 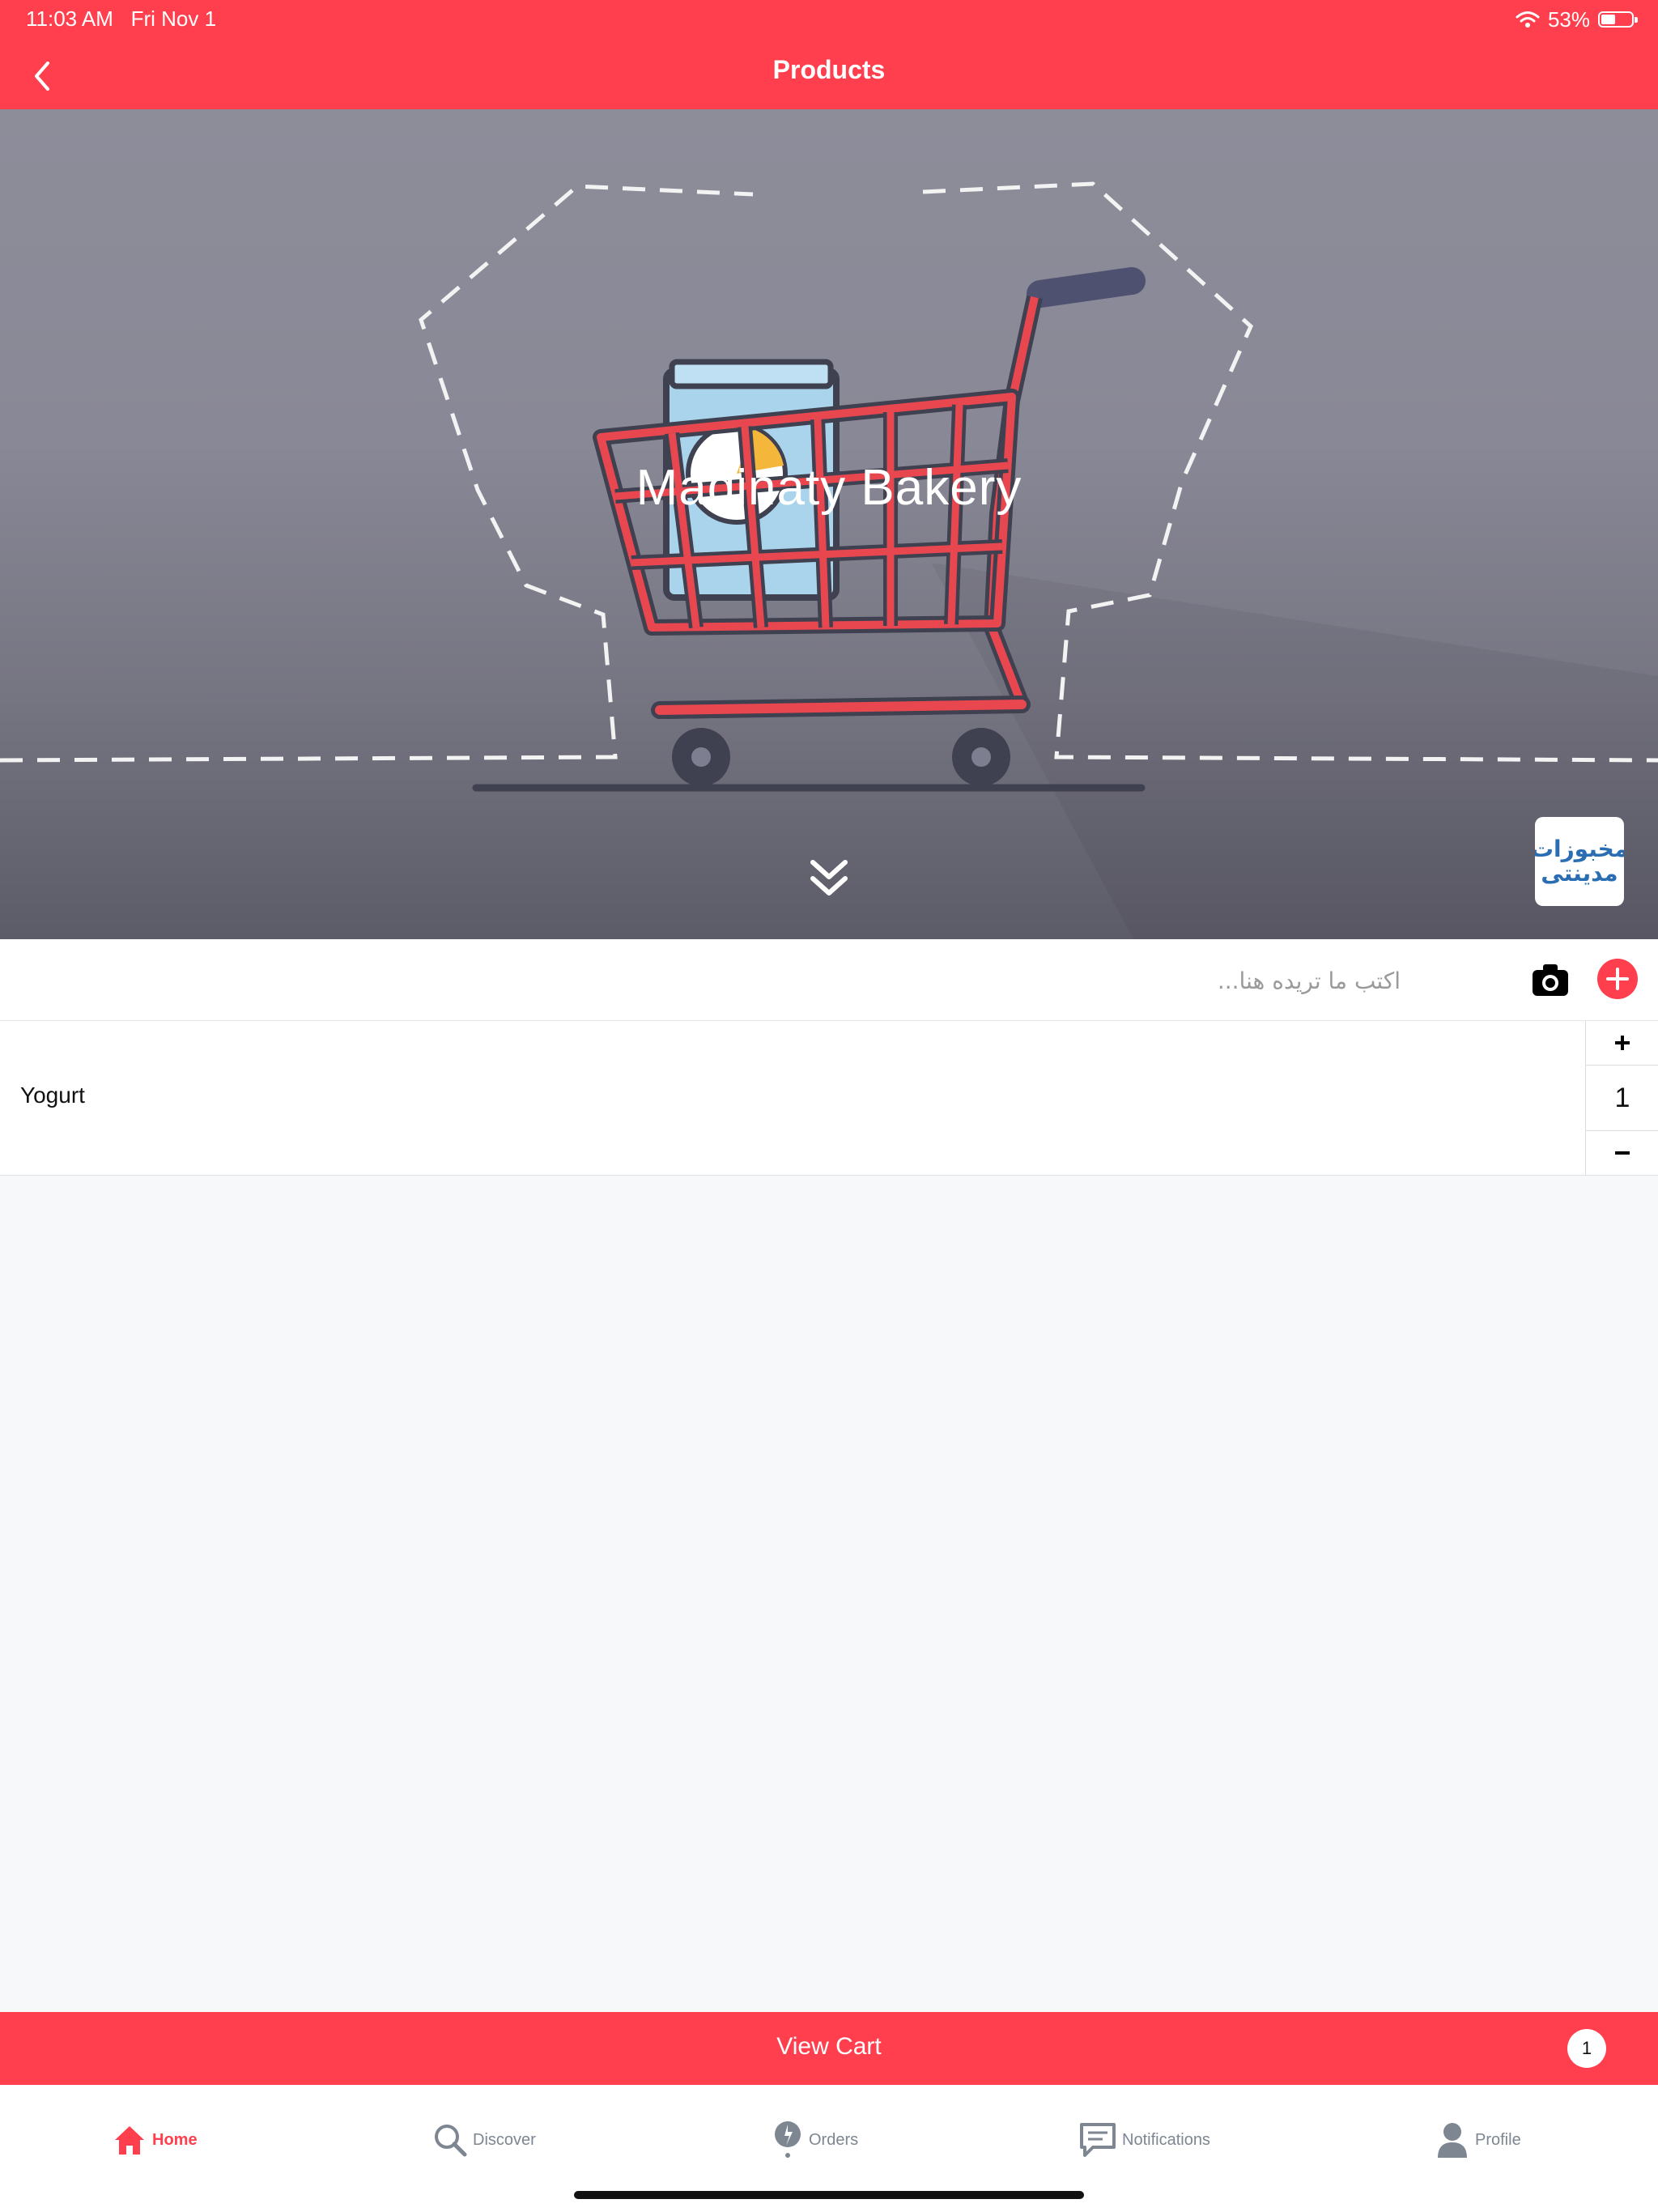 What do you see at coordinates (788, 2139) in the screenshot?
I see `orders-icon` at bounding box center [788, 2139].